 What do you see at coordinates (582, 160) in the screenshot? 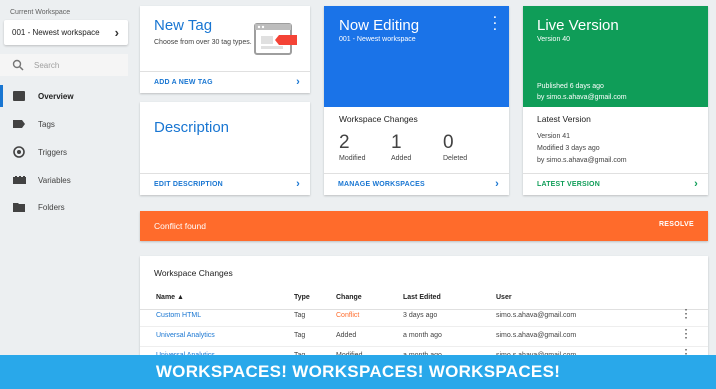
I see `latest-version-by: by simo.s.ahava@gmail.com` at bounding box center [582, 160].